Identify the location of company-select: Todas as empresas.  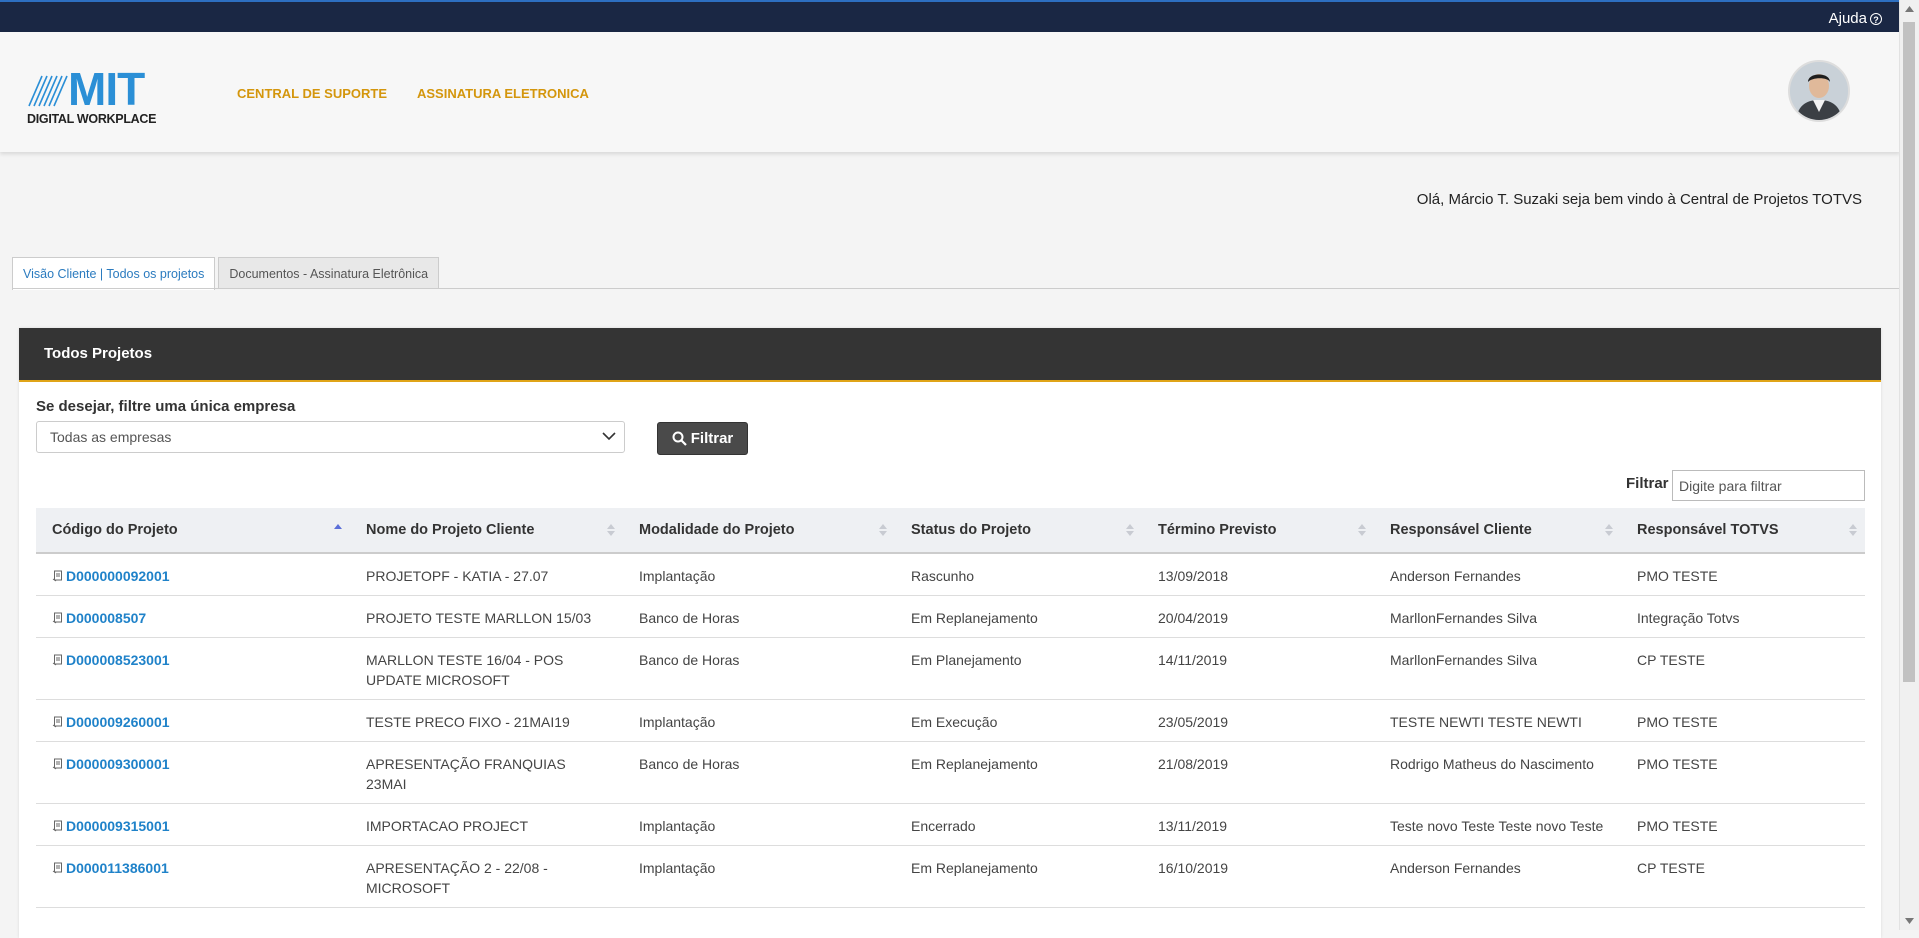
(330, 437).